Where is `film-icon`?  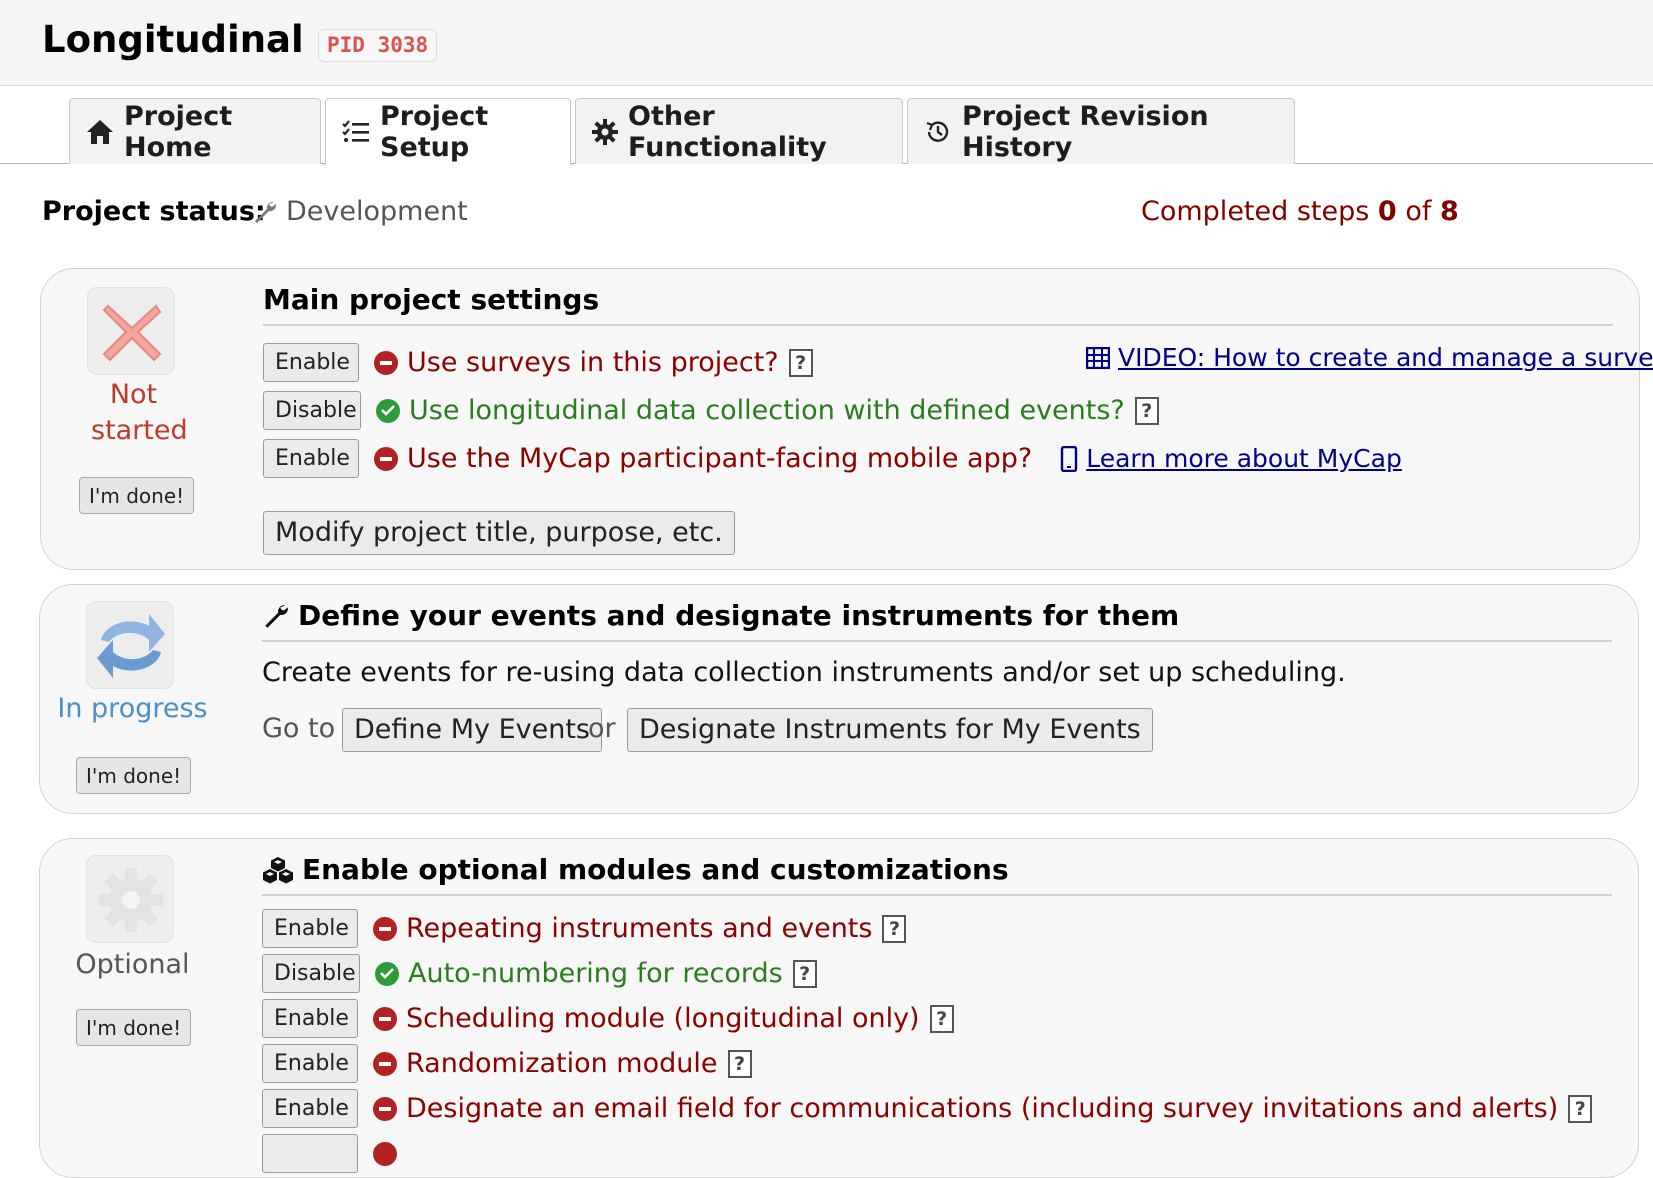 film-icon is located at coordinates (1098, 357).